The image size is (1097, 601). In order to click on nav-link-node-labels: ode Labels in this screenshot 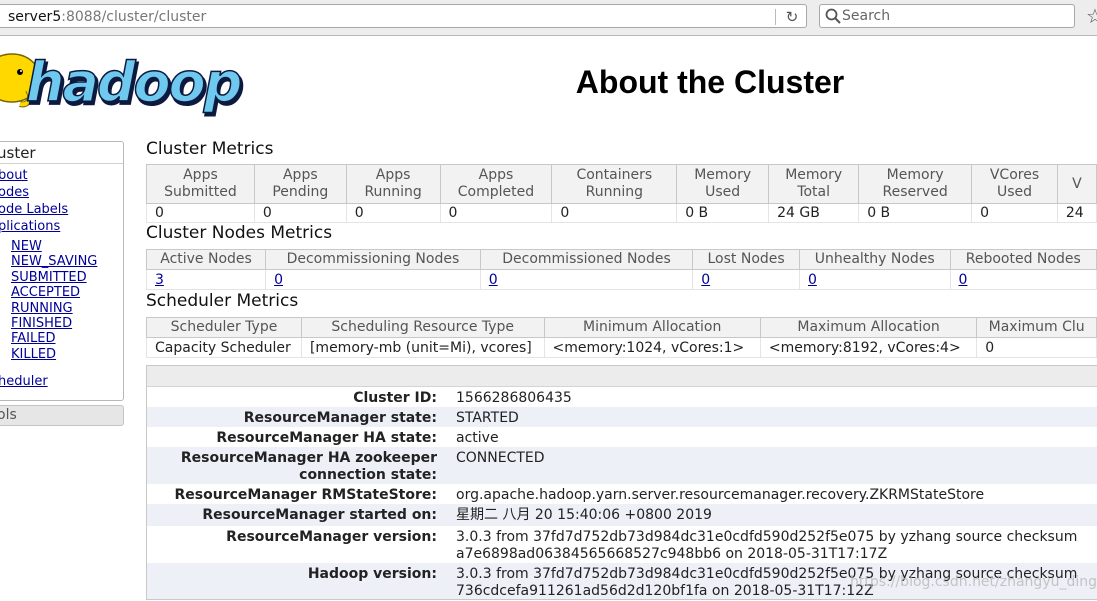, I will do `click(34, 210)`.